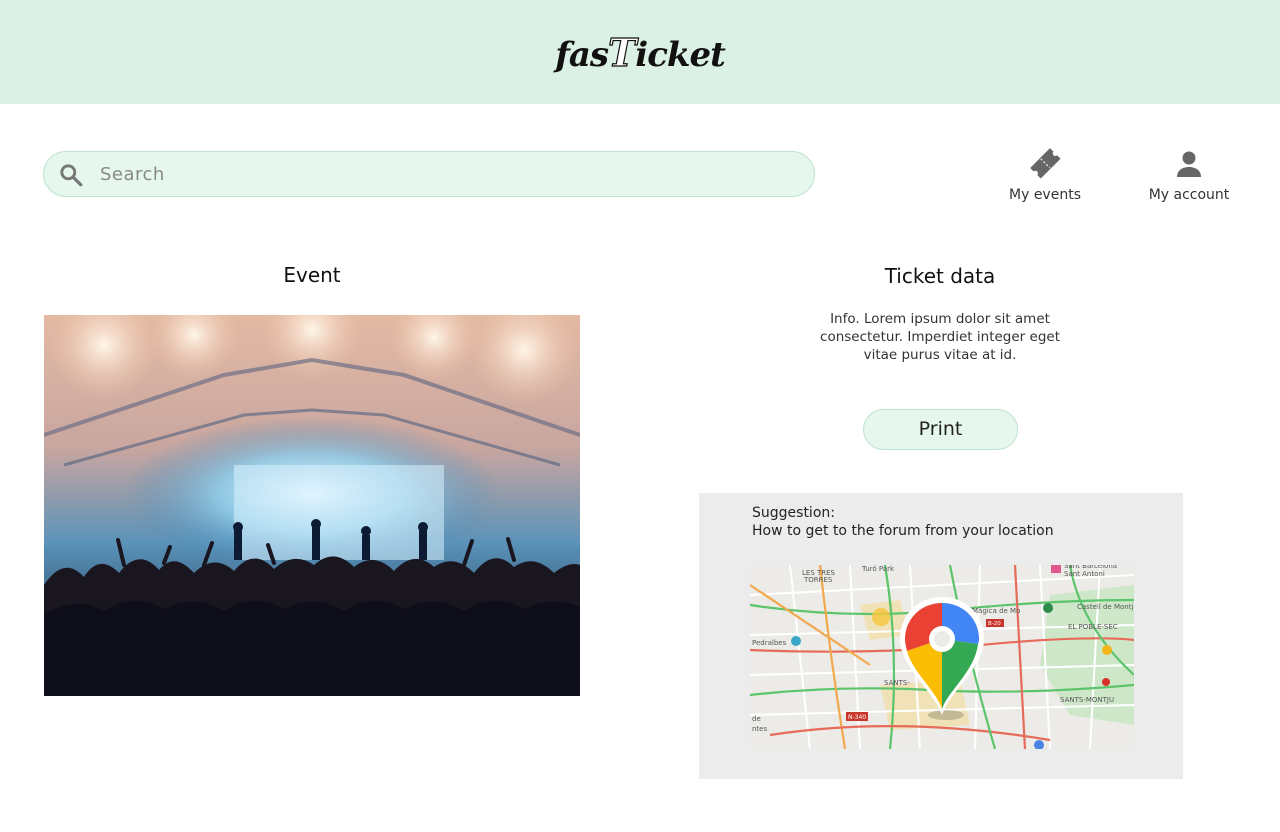 The image size is (1280, 832). I want to click on search-bar, so click(429, 174).